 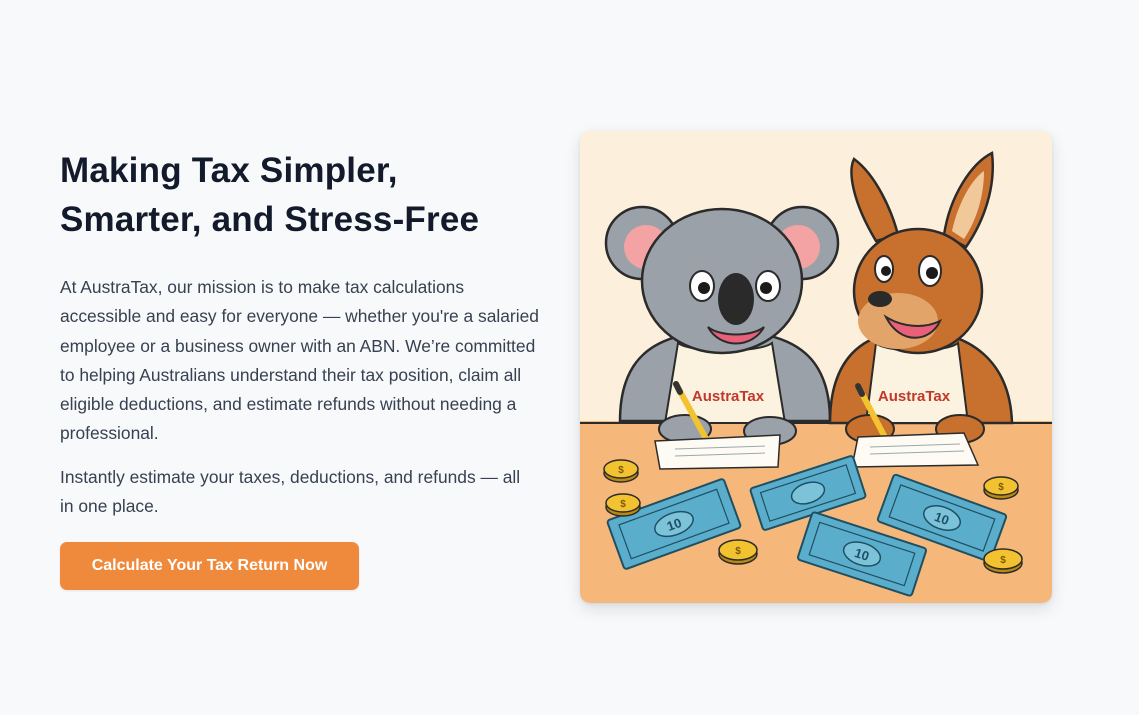 What do you see at coordinates (725, 382) in the screenshot?
I see `koala-singlet` at bounding box center [725, 382].